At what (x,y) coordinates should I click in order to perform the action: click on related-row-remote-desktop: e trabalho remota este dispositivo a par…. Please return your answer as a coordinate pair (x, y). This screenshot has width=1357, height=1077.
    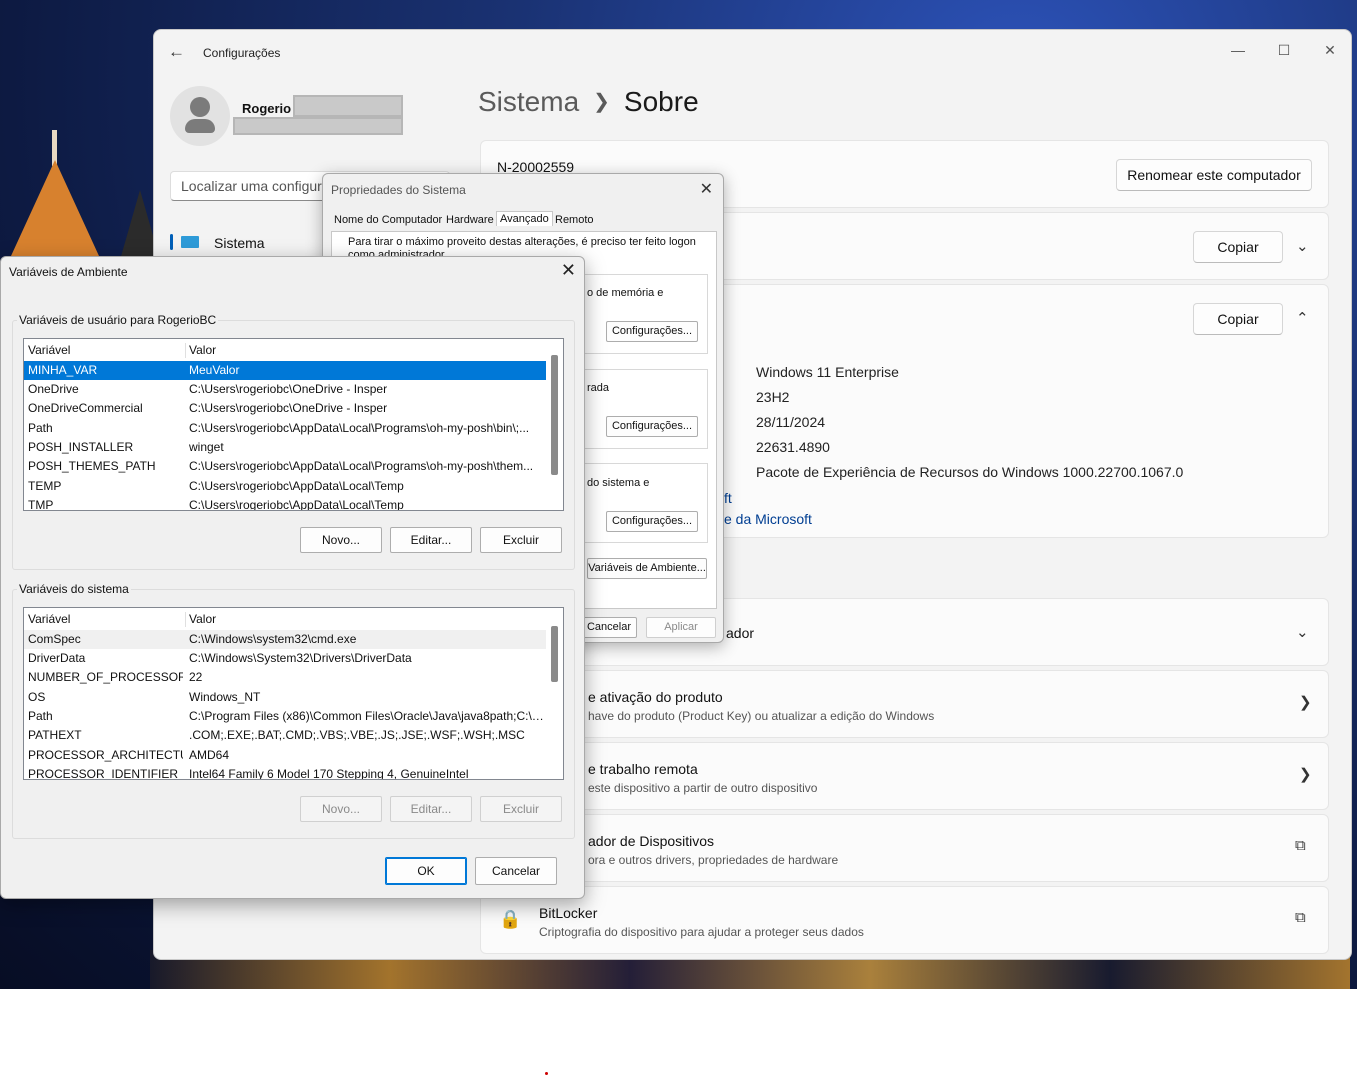
    Looking at the image, I should click on (904, 776).